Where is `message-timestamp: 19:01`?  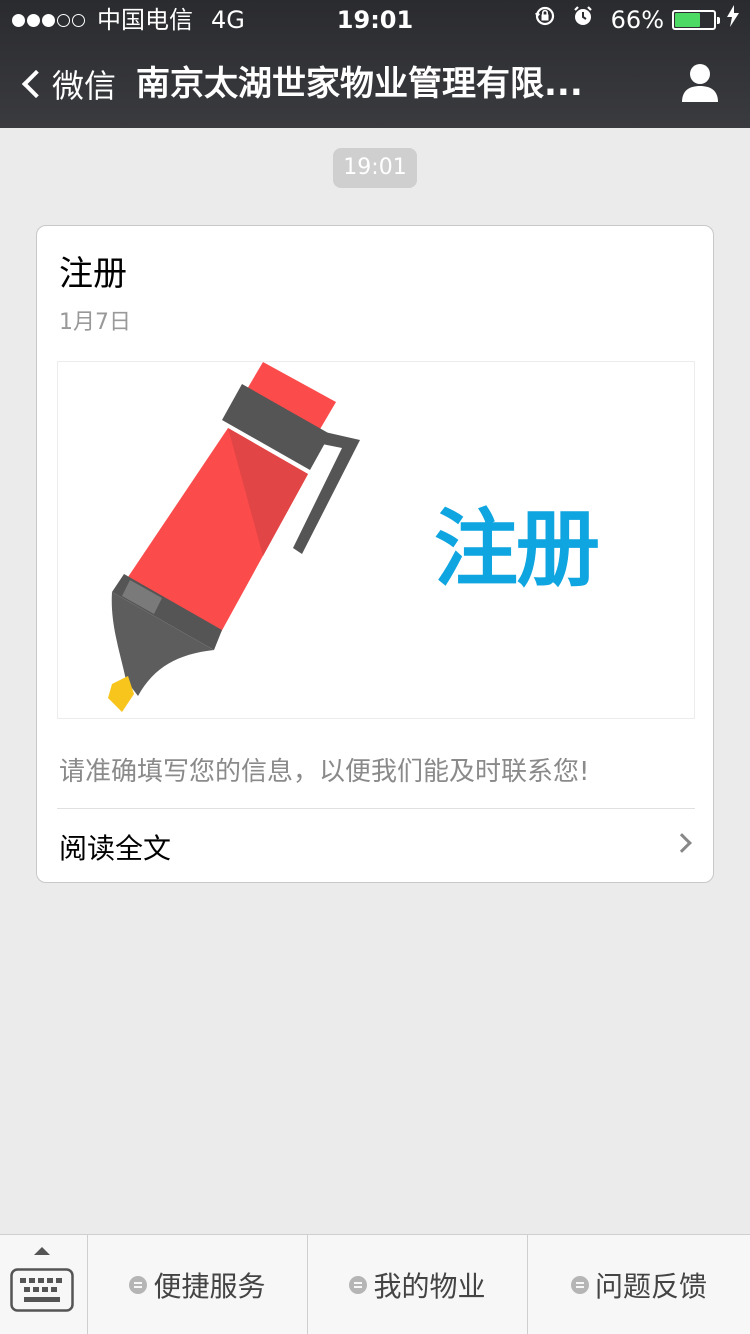
message-timestamp: 19:01 is located at coordinates (375, 168).